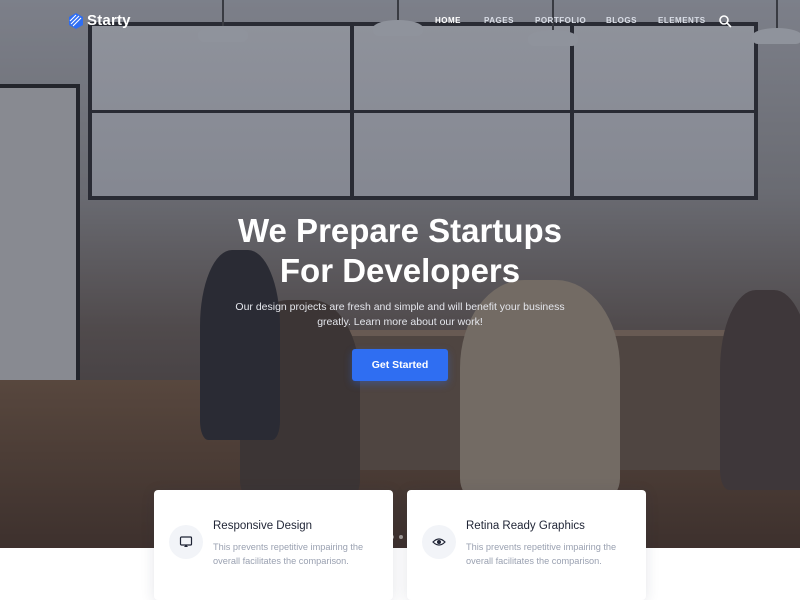 The image size is (800, 600). I want to click on eye-icon, so click(439, 542).